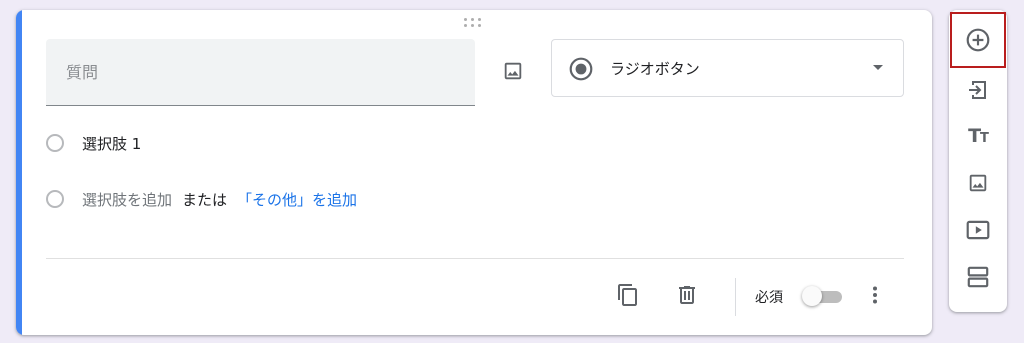  What do you see at coordinates (475, 258) in the screenshot?
I see `footer-divider` at bounding box center [475, 258].